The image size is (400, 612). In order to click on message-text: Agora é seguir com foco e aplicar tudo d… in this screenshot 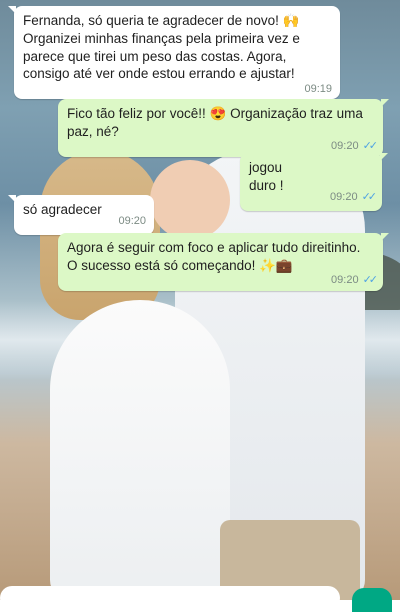, I will do `click(214, 256)`.